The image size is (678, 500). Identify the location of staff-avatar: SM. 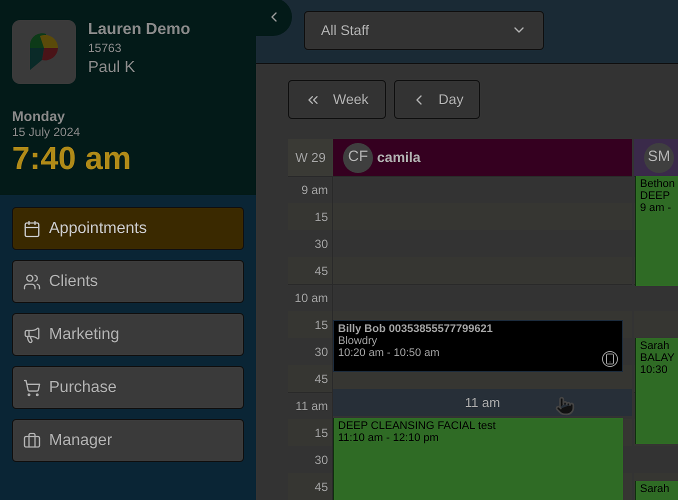
(659, 157).